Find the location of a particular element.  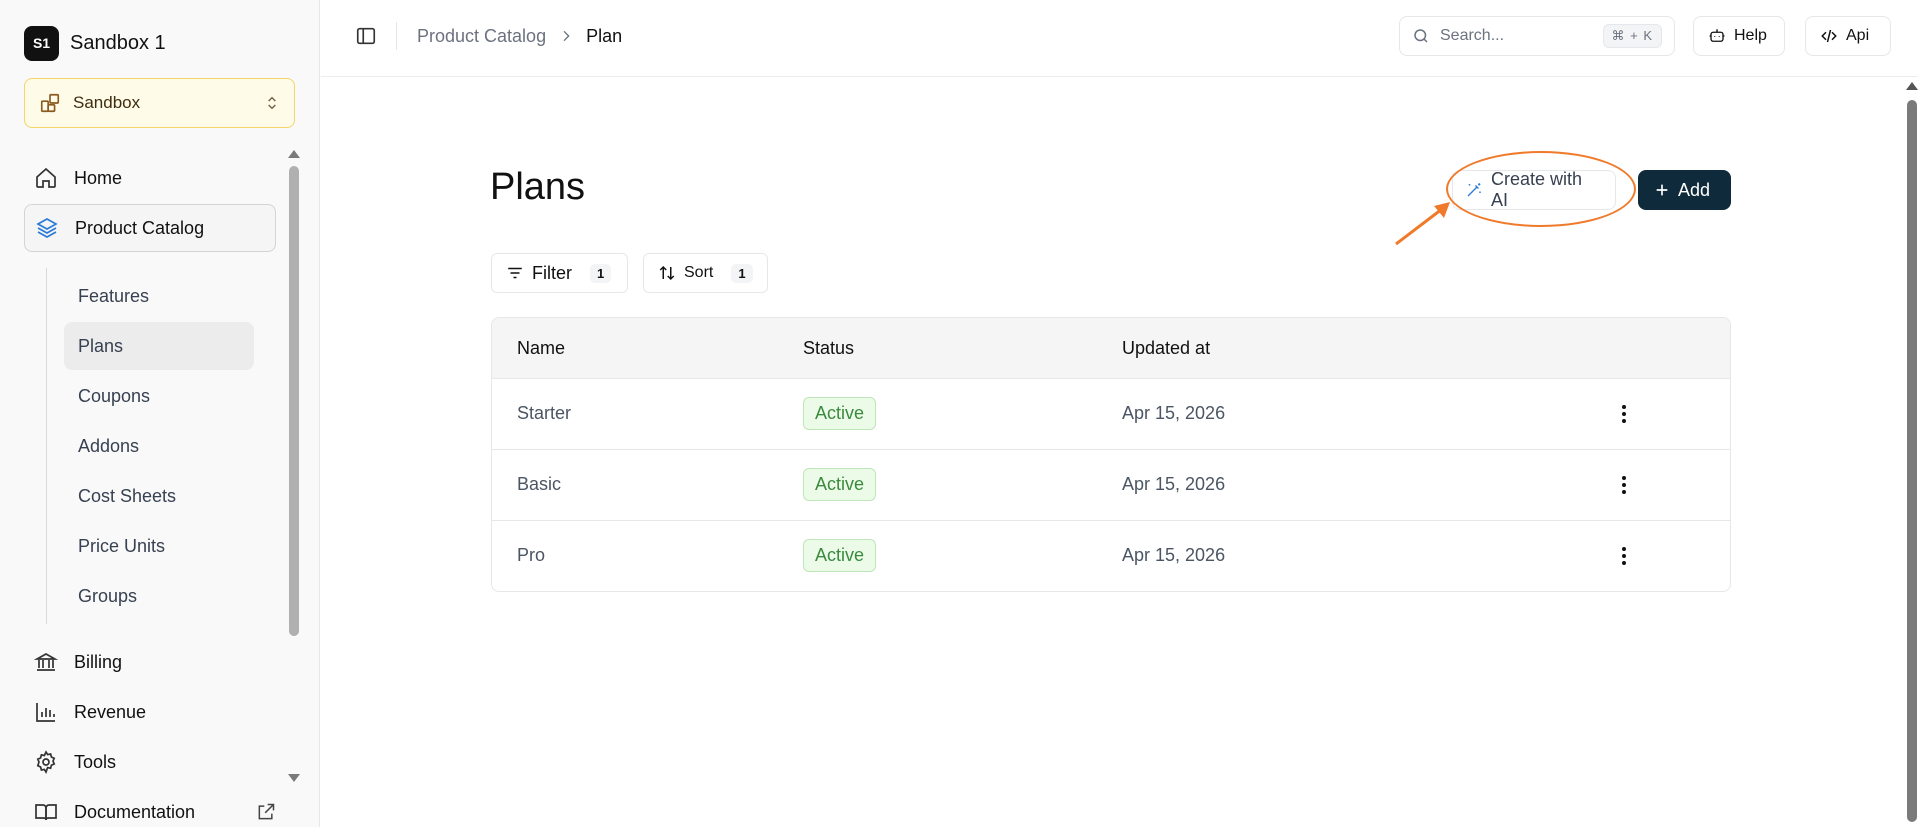

layers-icon is located at coordinates (47, 228).